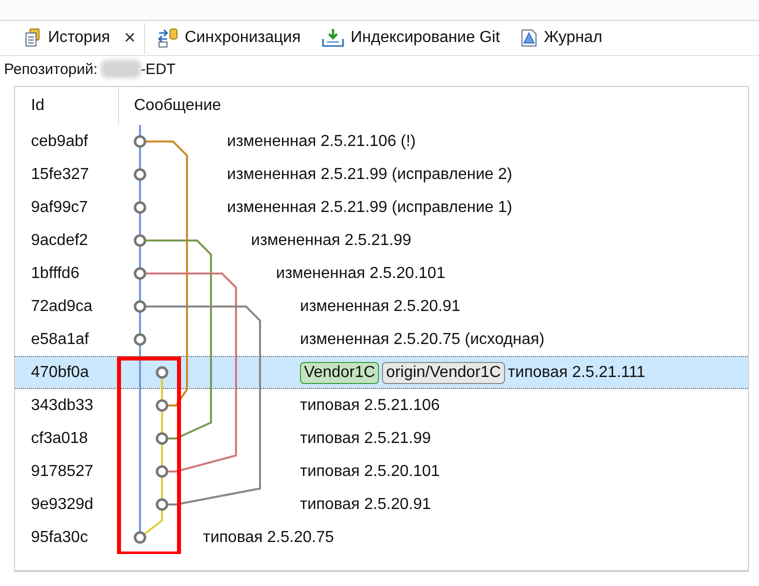 This screenshot has width=759, height=586. I want to click on triangle-document-icon, so click(529, 38).